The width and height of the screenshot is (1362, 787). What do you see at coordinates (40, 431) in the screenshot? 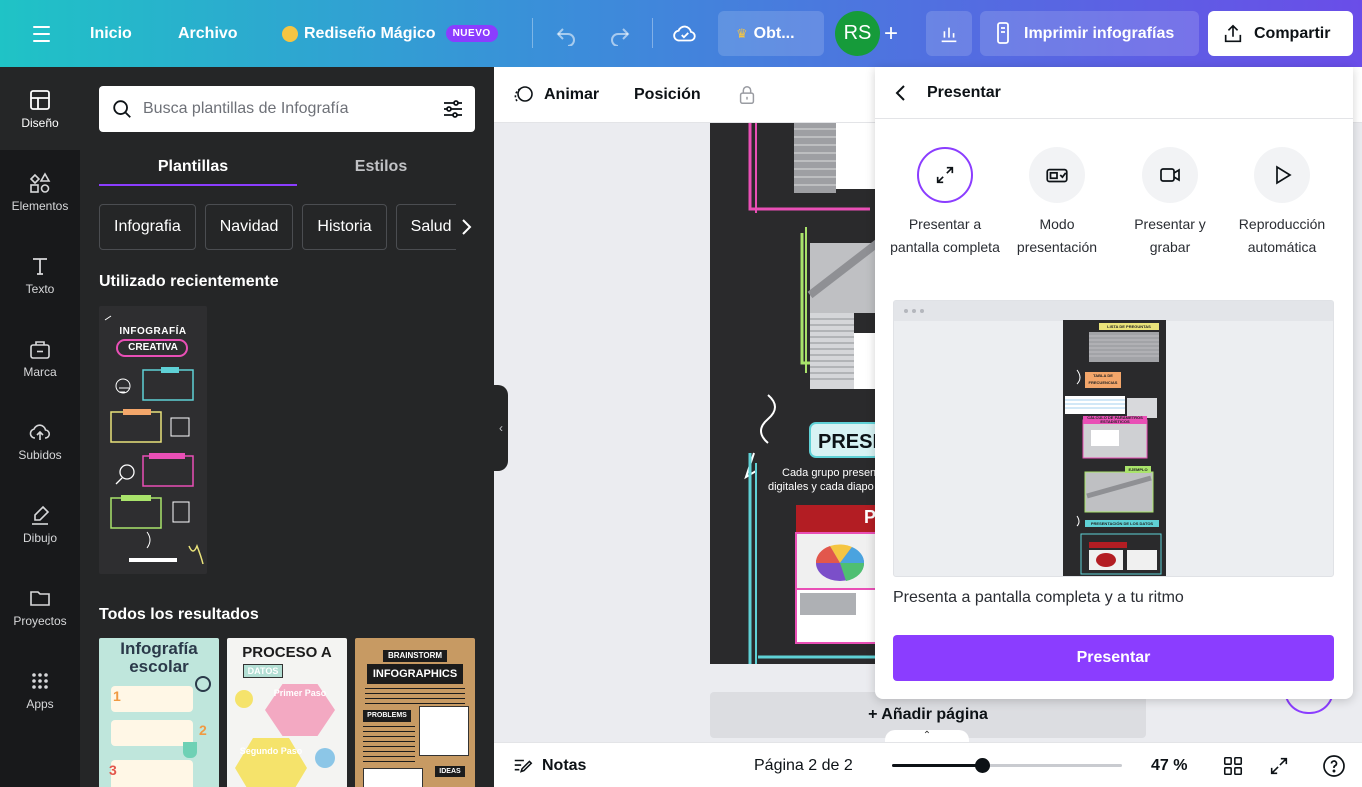
I see `upload-cloud-icon` at bounding box center [40, 431].